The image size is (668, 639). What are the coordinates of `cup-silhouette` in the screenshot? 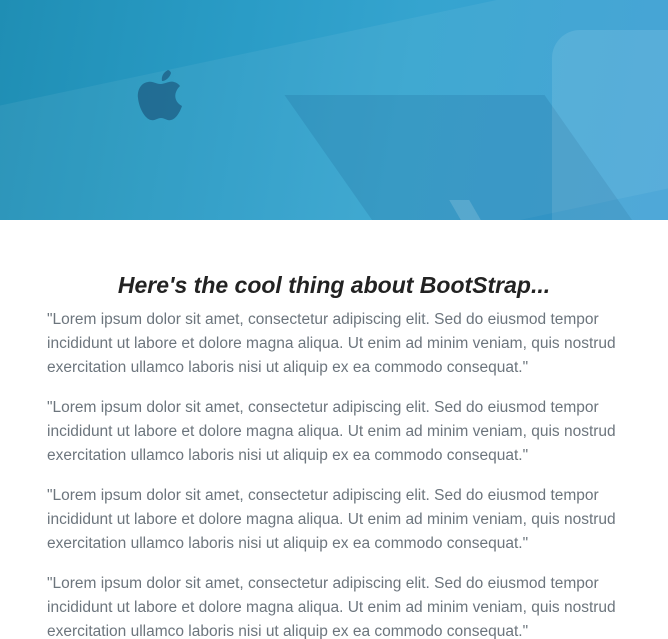 It's located at (610, 125).